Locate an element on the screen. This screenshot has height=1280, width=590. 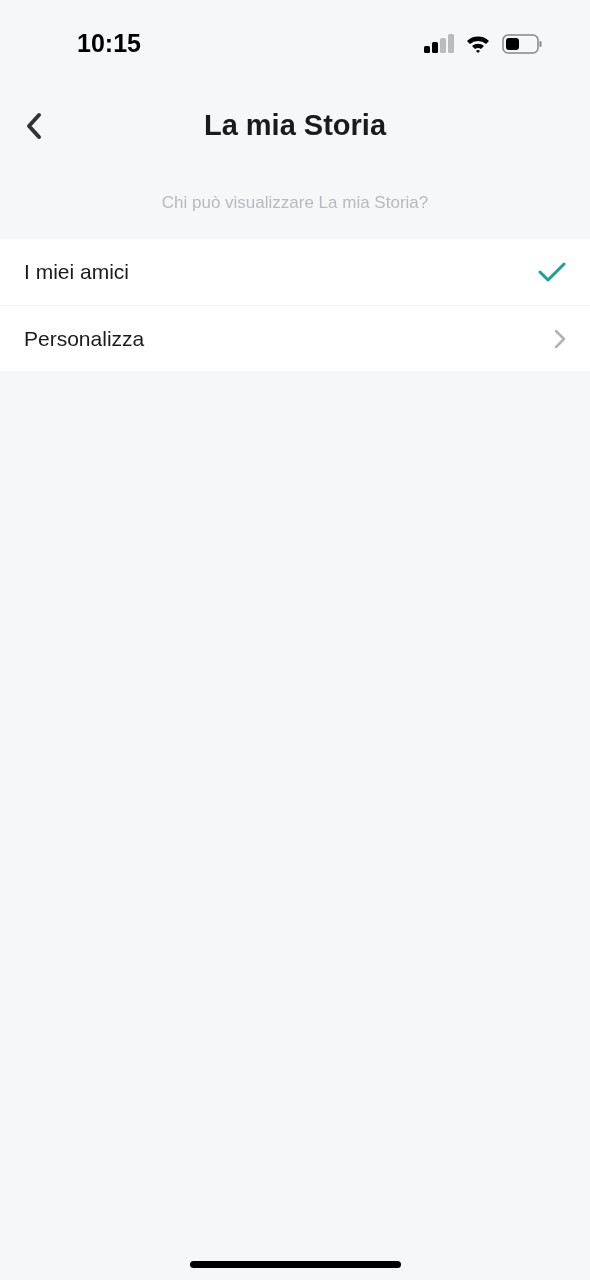
battery-icon is located at coordinates (522, 44).